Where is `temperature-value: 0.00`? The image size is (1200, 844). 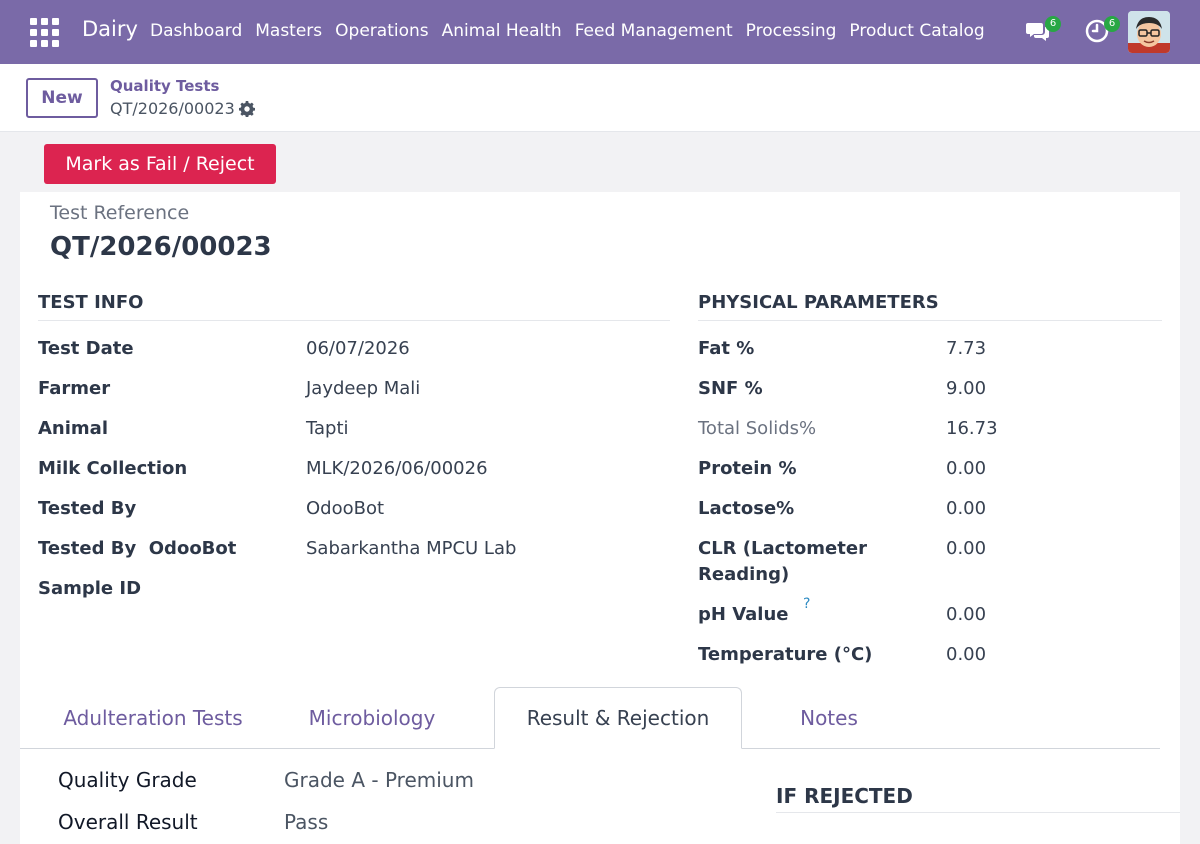
temperature-value: 0.00 is located at coordinates (966, 655).